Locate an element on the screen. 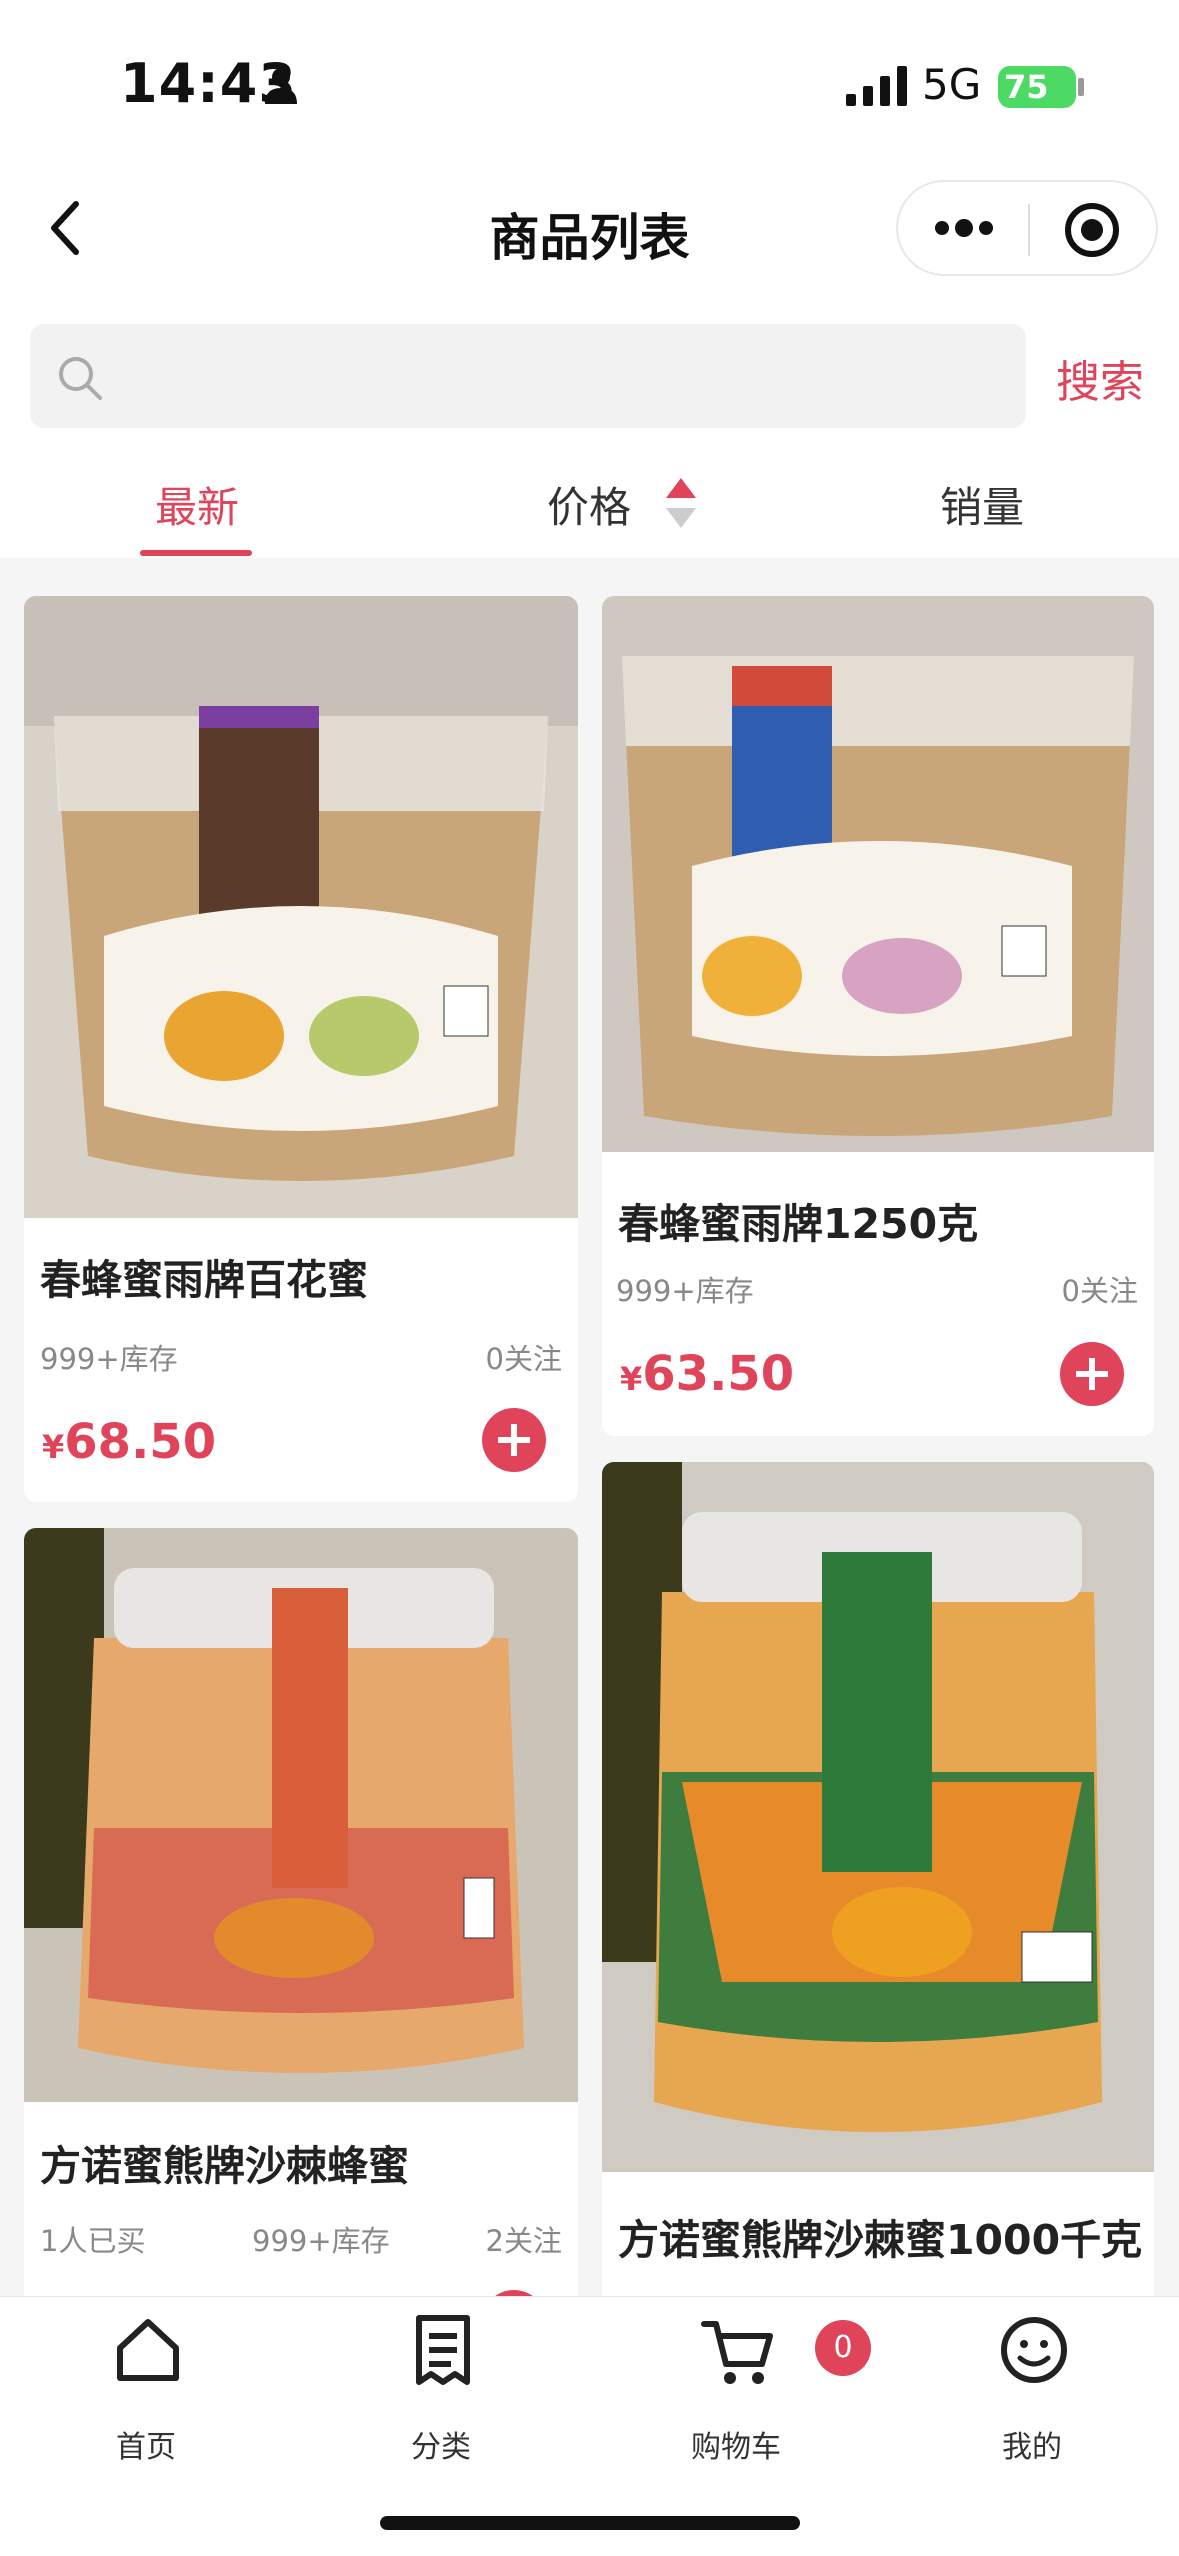 The width and height of the screenshot is (1179, 2556). home-icon is located at coordinates (148, 2350).